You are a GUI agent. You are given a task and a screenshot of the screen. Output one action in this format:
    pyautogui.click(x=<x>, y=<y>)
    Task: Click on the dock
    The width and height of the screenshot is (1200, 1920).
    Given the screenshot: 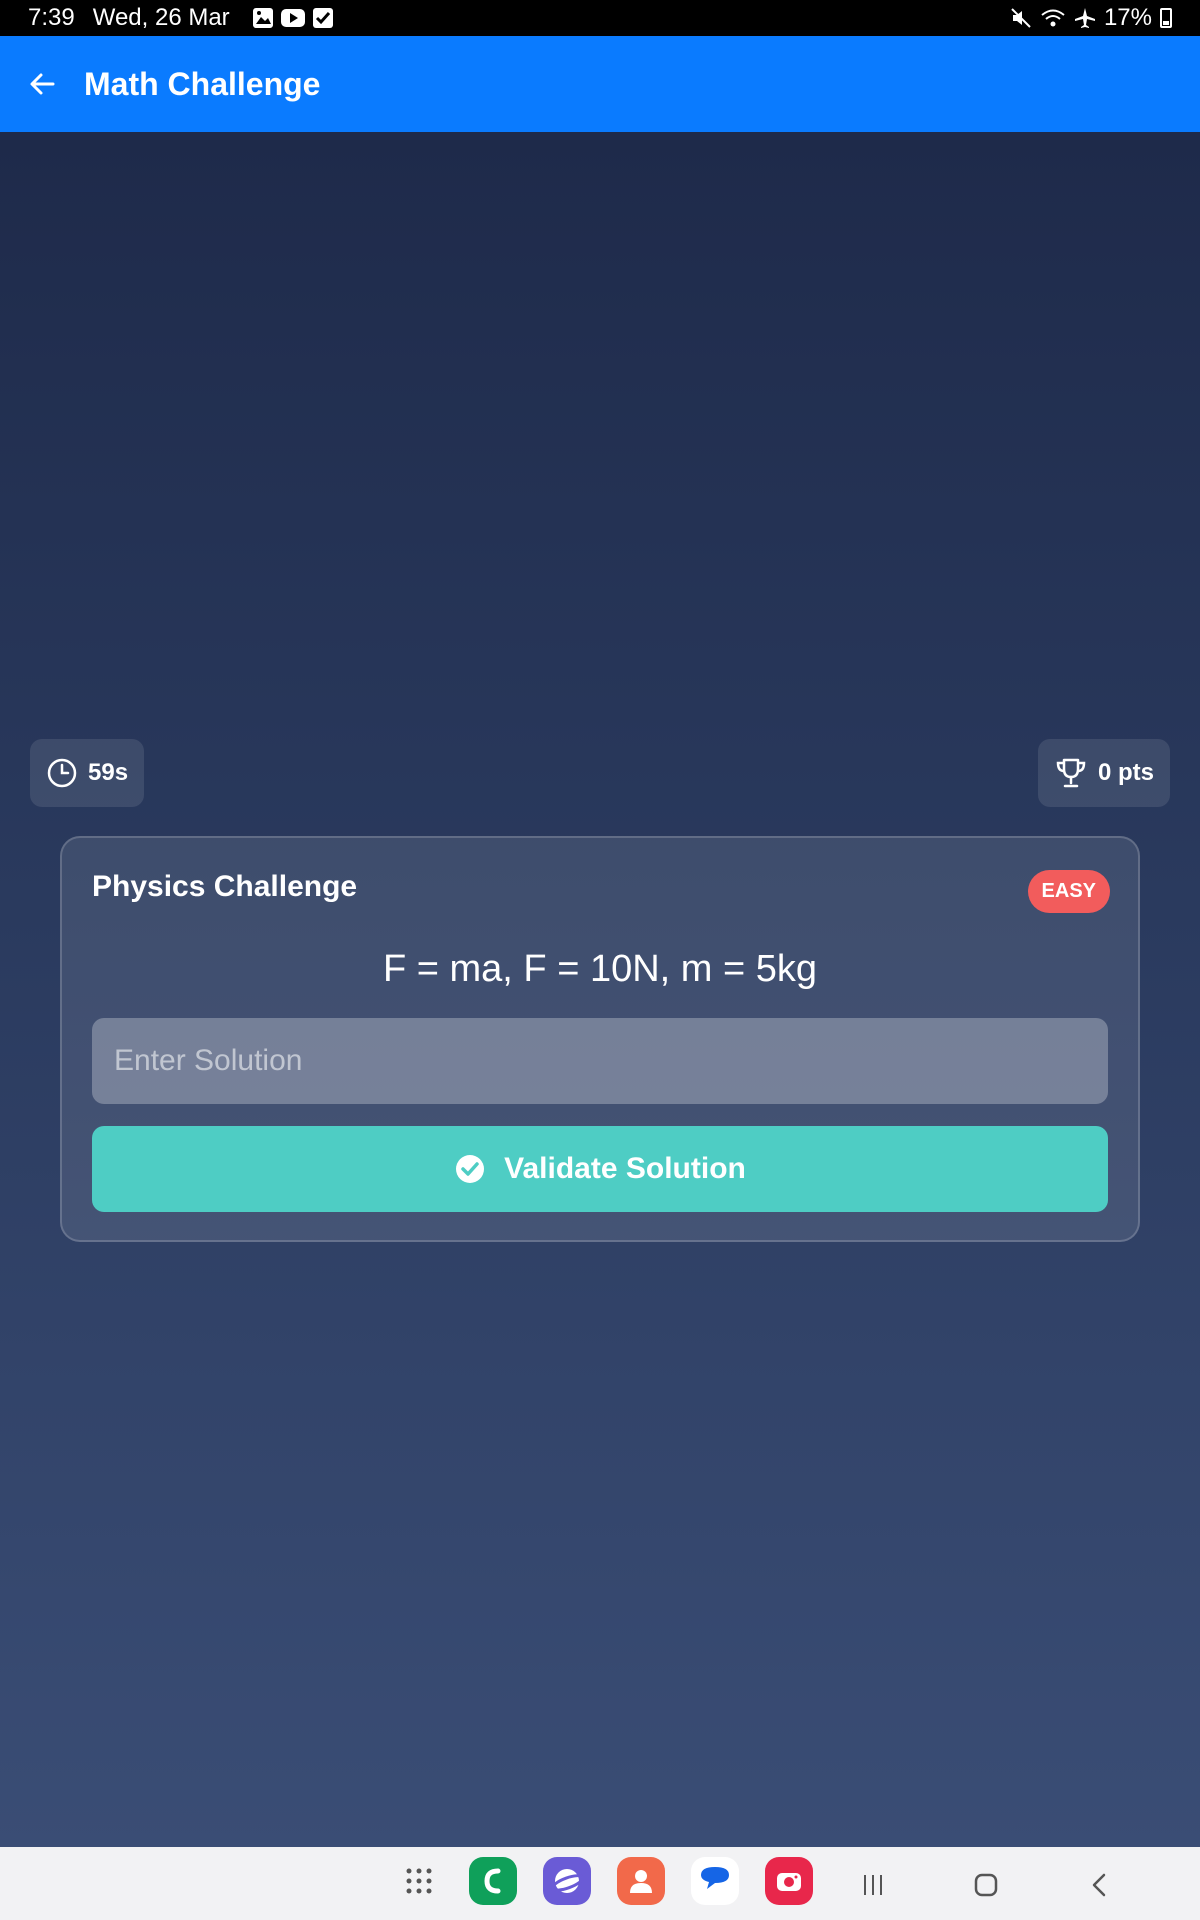 What is the action you would take?
    pyautogui.click(x=604, y=1881)
    